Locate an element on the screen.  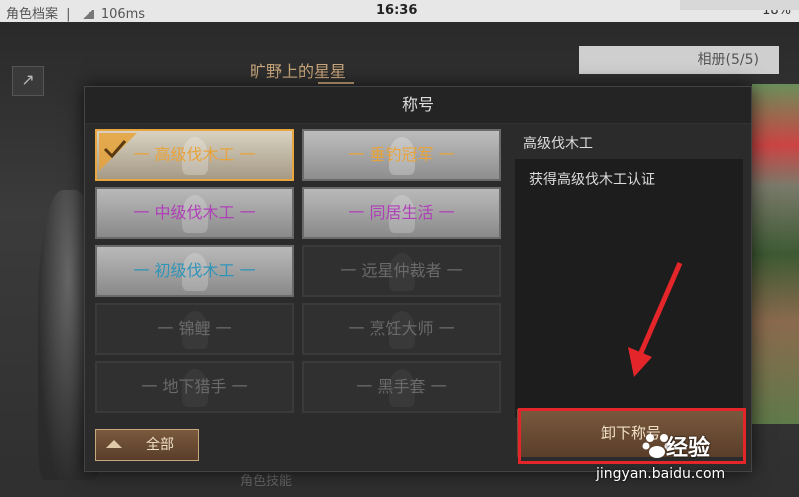
title-card-label: 一 锦鲤 一 is located at coordinates (194, 328).